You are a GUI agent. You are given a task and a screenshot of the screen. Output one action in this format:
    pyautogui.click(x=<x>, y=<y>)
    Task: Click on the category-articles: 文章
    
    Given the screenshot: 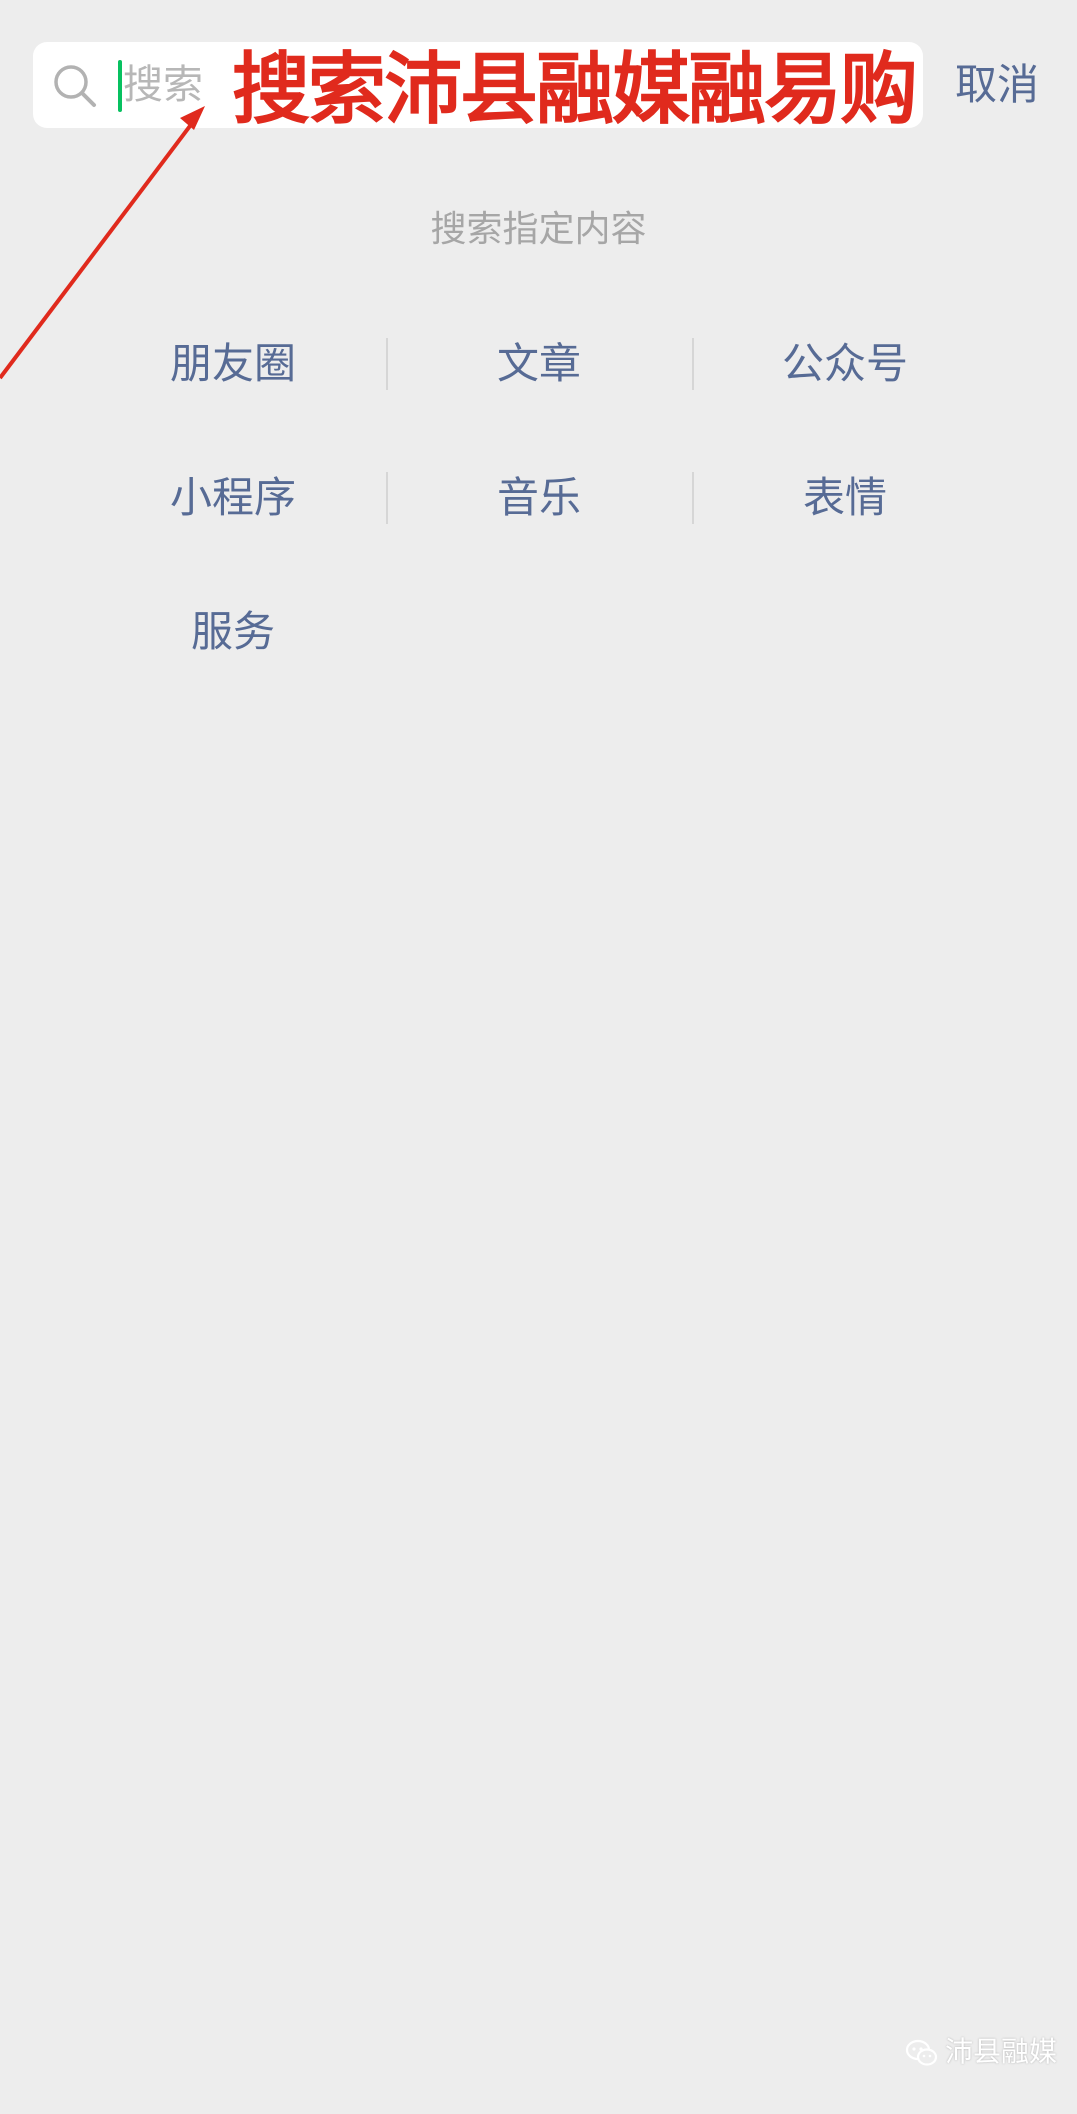 What is the action you would take?
    pyautogui.click(x=539, y=364)
    